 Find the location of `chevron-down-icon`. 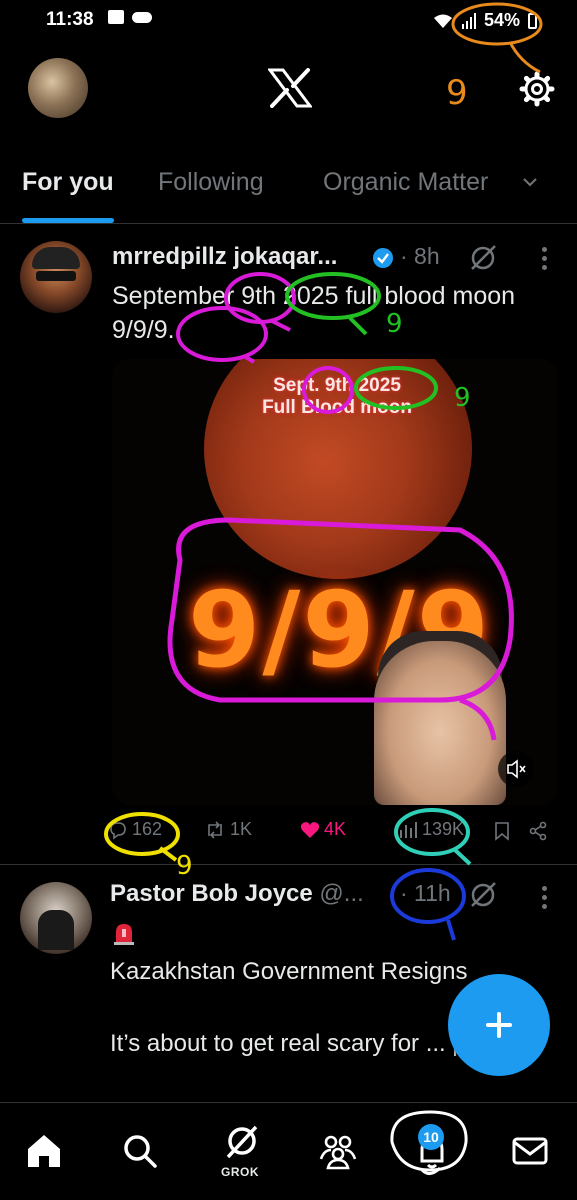

chevron-down-icon is located at coordinates (530, 182).